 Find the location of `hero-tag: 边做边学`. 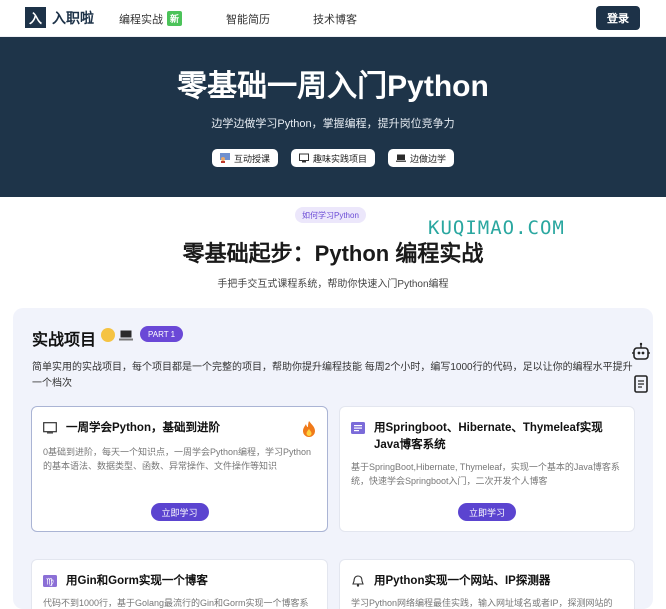

hero-tag: 边做边学 is located at coordinates (421, 158).